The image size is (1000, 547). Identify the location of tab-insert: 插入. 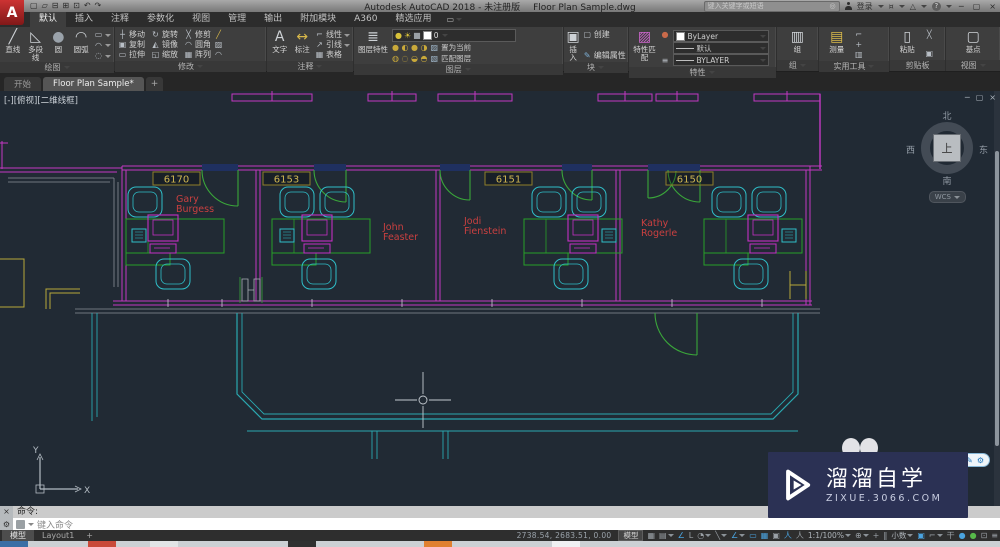
(84, 19).